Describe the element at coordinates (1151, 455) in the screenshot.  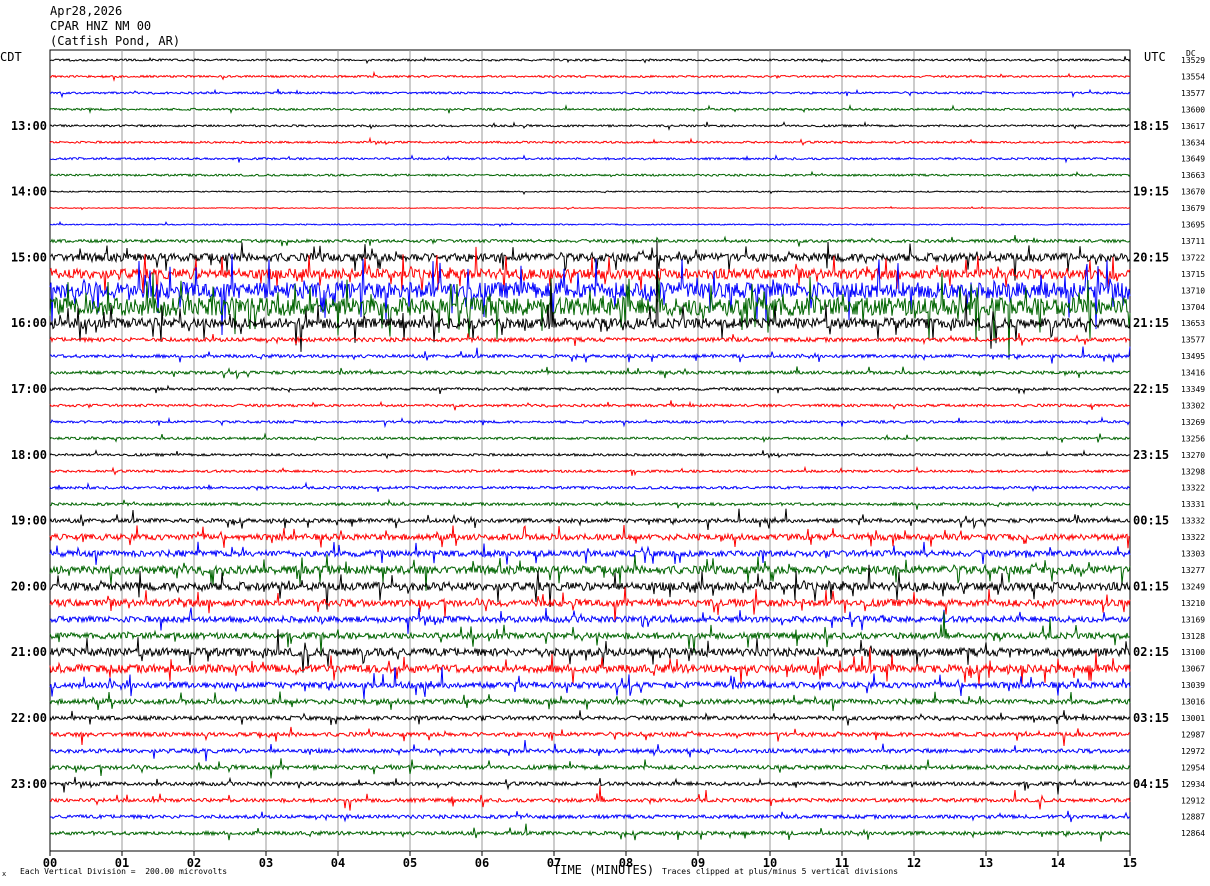
I see `right-time-label: 23:15` at that location.